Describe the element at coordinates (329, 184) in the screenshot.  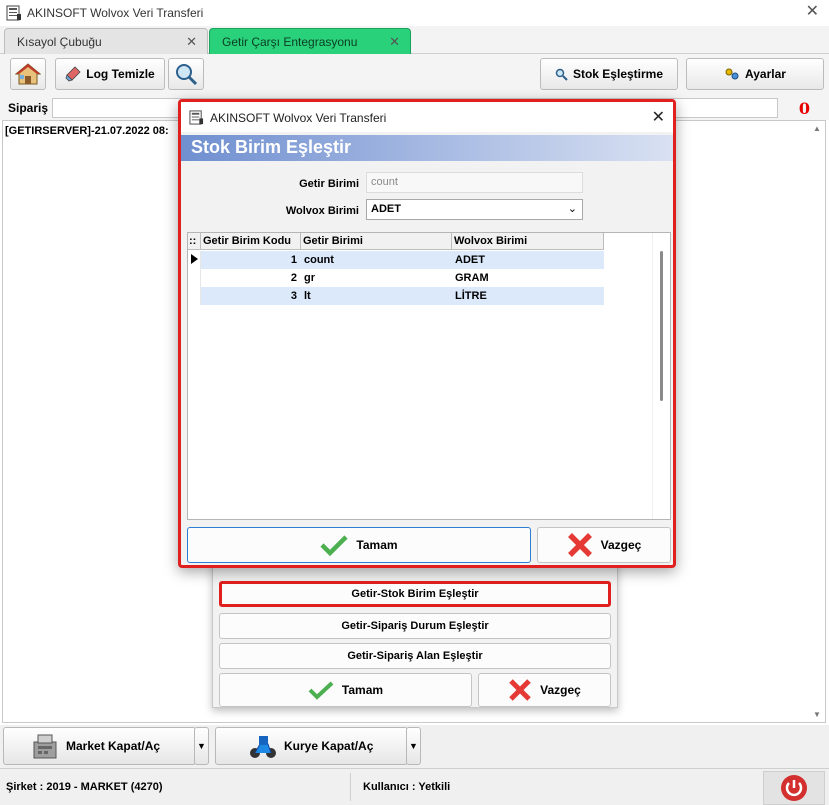
I see `getir-unit-label: Getir Birimi` at that location.